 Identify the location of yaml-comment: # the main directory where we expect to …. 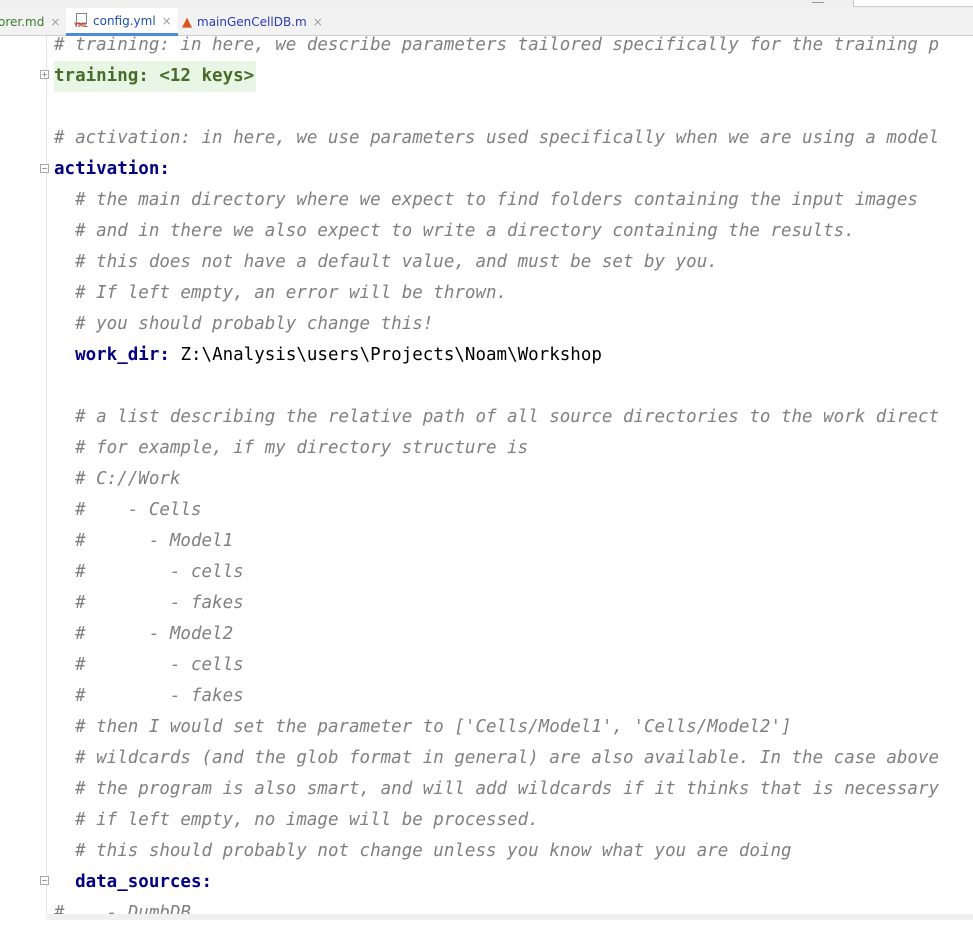
(496, 200).